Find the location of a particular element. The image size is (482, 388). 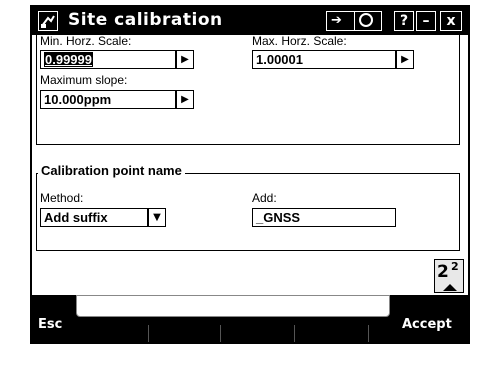

max-slope-label: Maximum slope: is located at coordinates (84, 80).